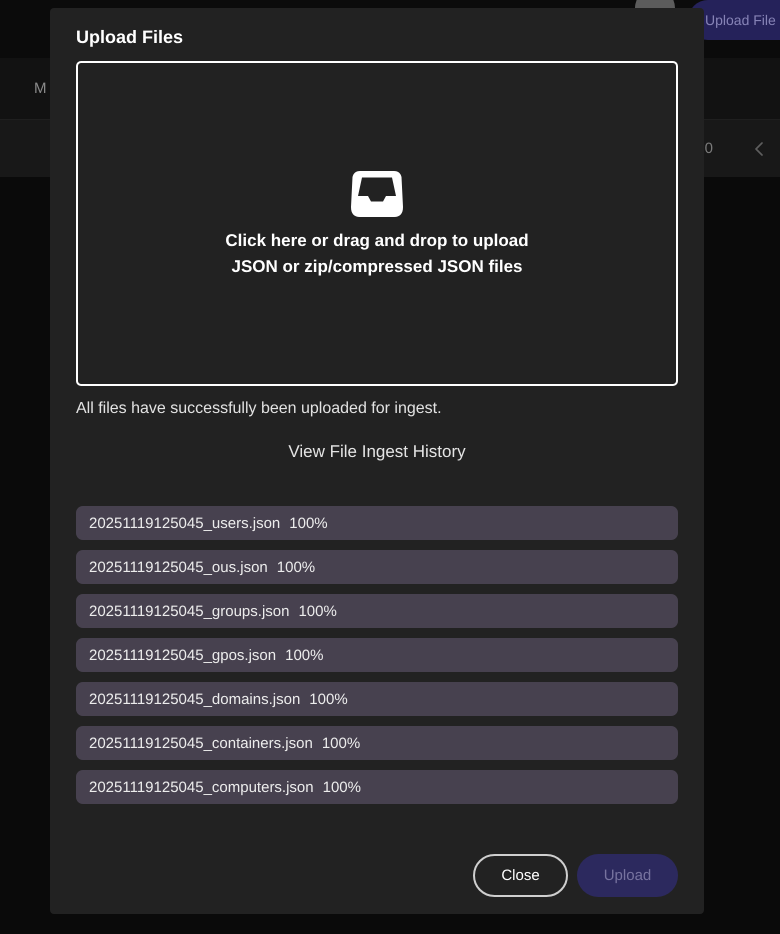  Describe the element at coordinates (759, 149) in the screenshot. I see `chevron-left-icon` at that location.